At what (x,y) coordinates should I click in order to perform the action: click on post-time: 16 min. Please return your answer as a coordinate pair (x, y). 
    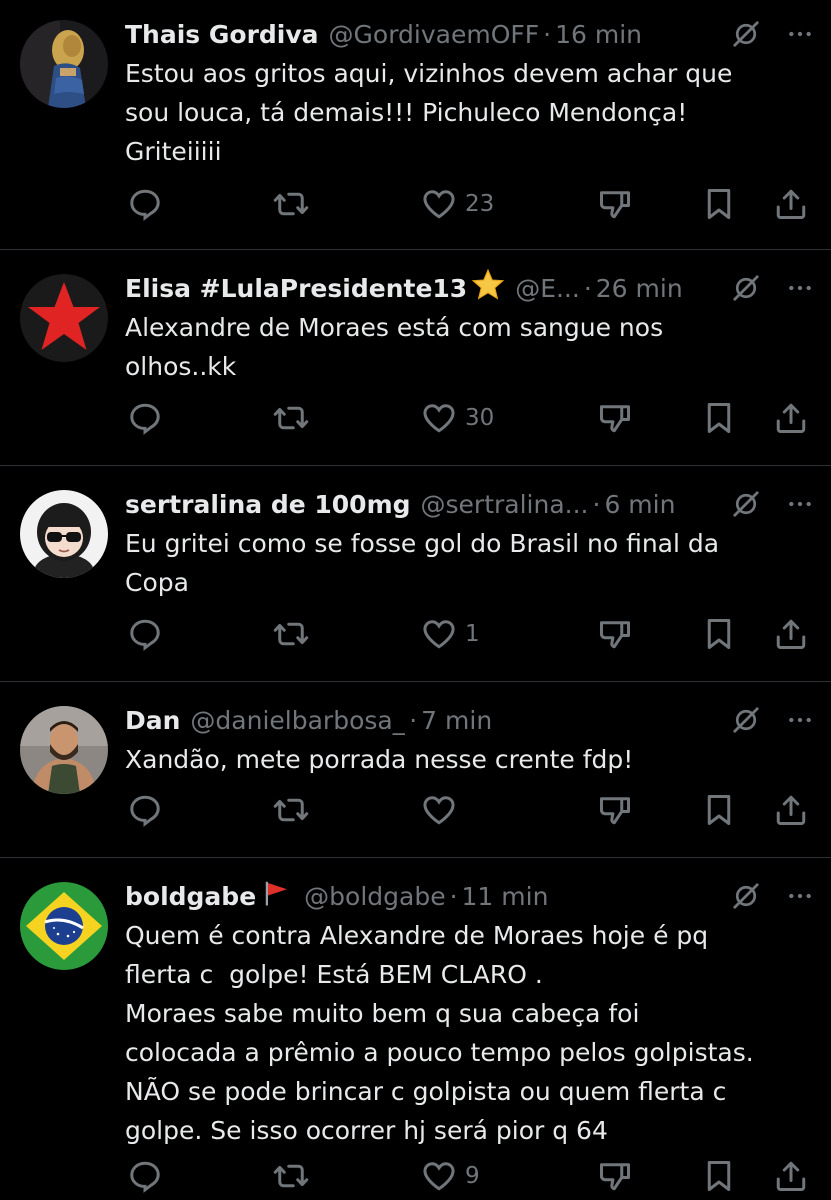
    Looking at the image, I should click on (598, 34).